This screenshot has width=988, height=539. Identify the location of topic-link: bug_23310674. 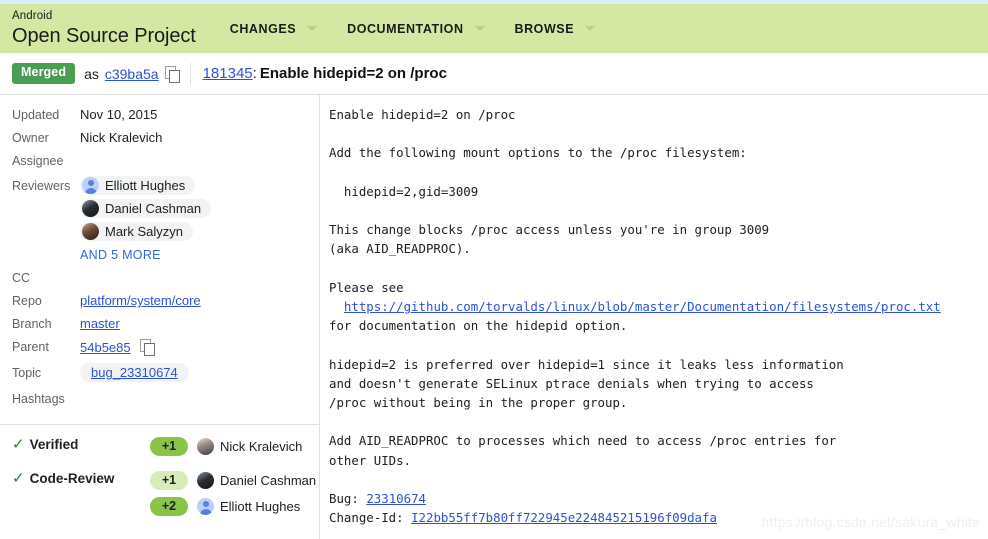
(134, 372).